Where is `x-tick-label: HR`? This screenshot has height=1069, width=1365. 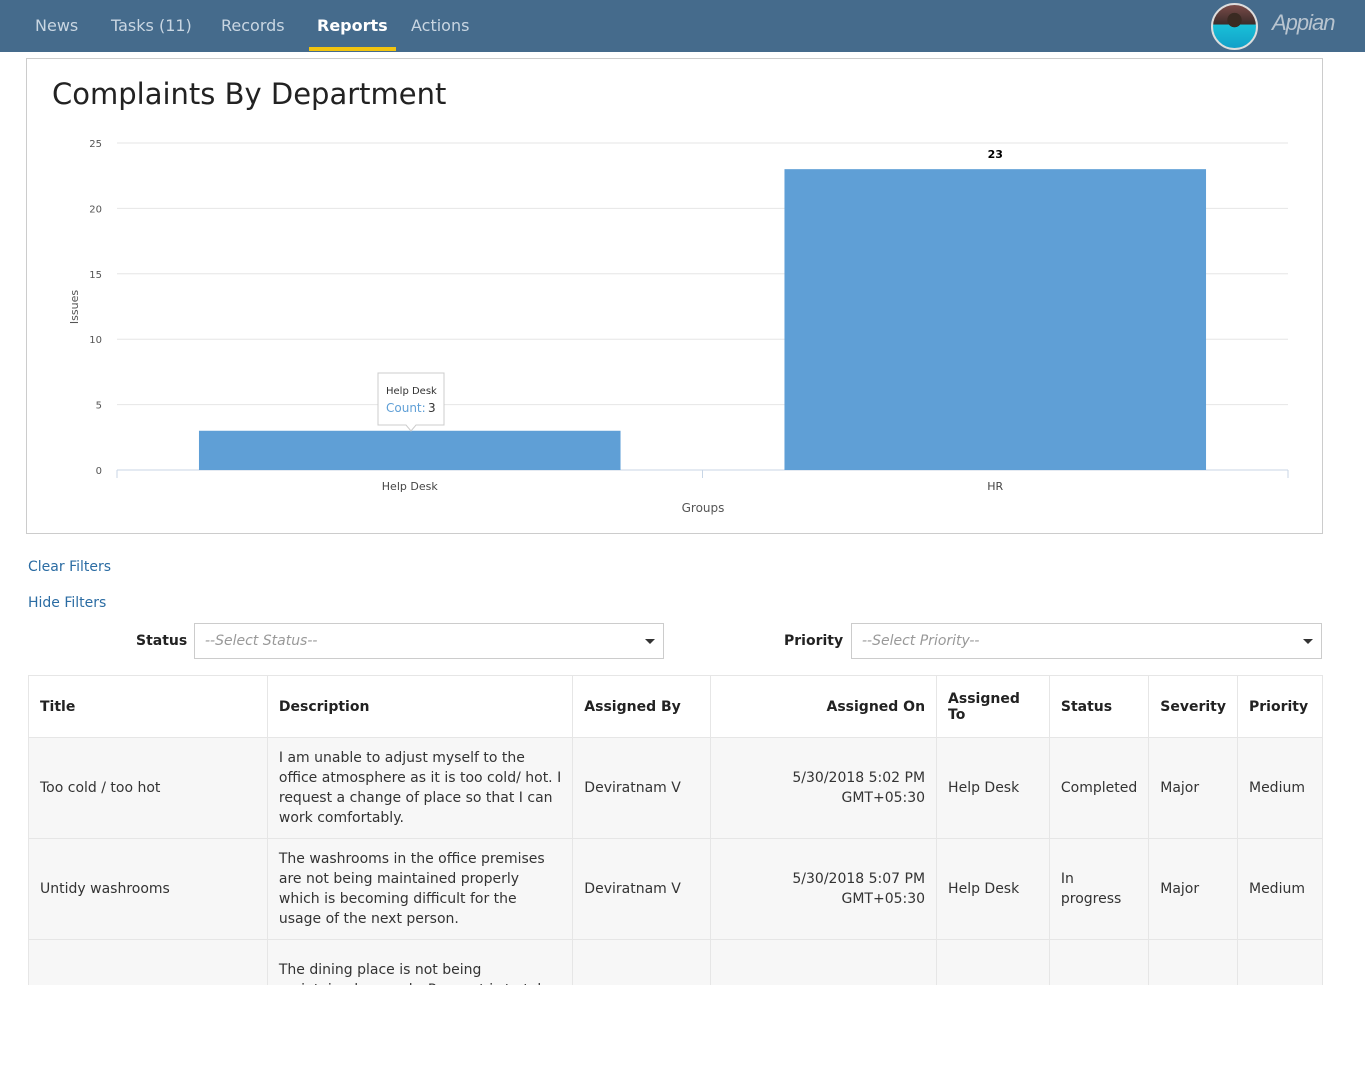
x-tick-label: HR is located at coordinates (995, 486).